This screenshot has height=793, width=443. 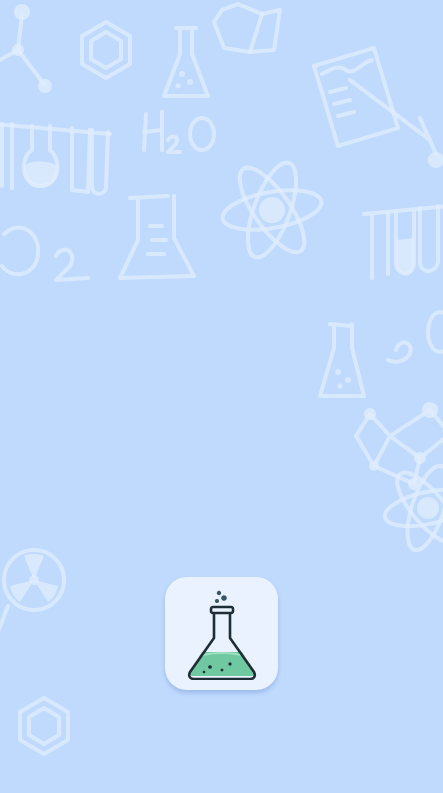 What do you see at coordinates (106, 50) in the screenshot?
I see `benzene-ring-icon` at bounding box center [106, 50].